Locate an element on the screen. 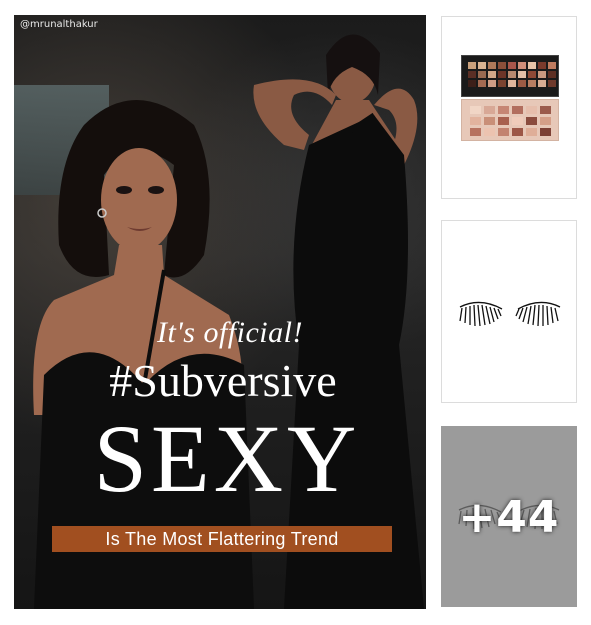 This screenshot has width=591, height=625. instagram-handle: @mrunalthakur is located at coordinates (59, 24).